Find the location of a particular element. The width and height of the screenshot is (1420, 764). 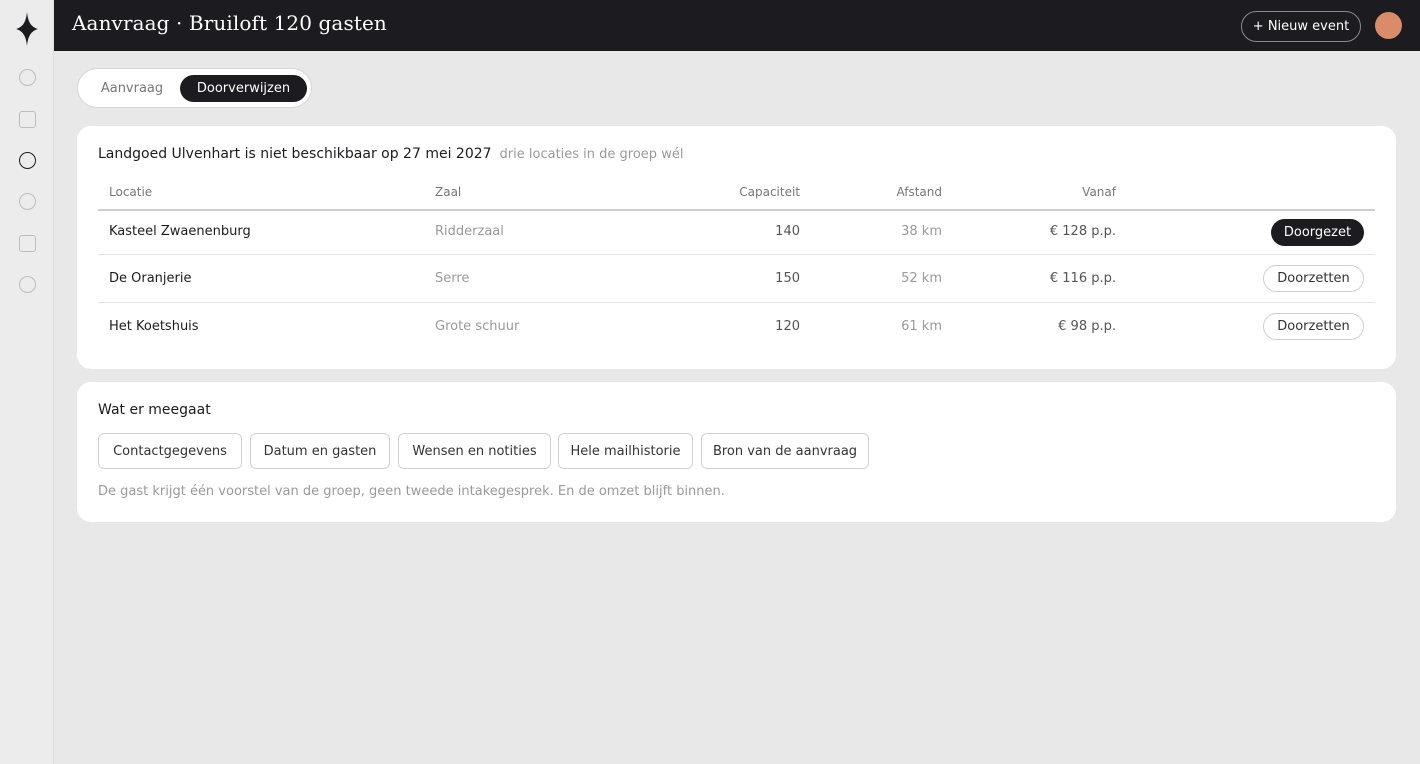

row-distance: 52 km is located at coordinates (921, 278).